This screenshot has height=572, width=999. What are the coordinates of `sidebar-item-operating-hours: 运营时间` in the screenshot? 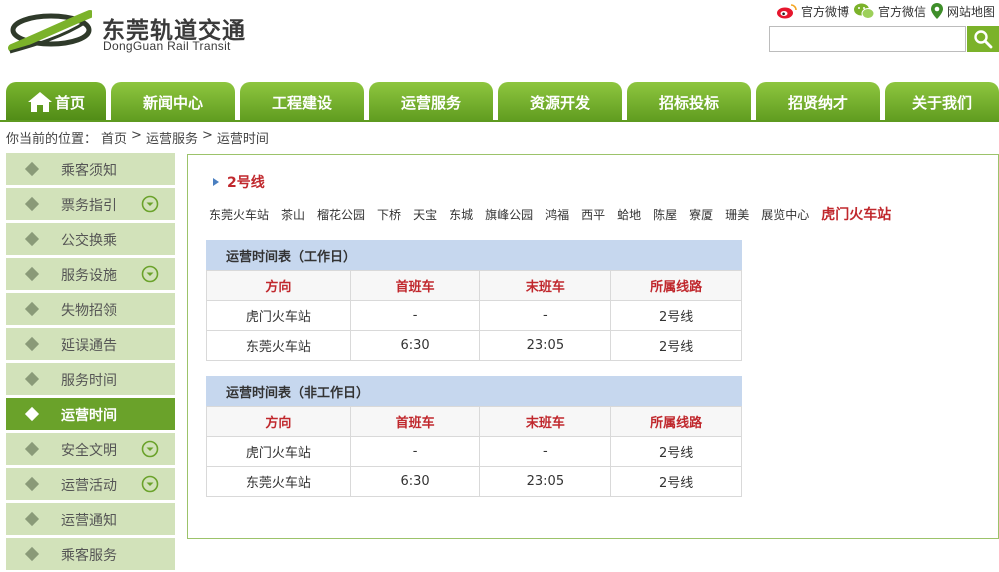 It's located at (90, 414).